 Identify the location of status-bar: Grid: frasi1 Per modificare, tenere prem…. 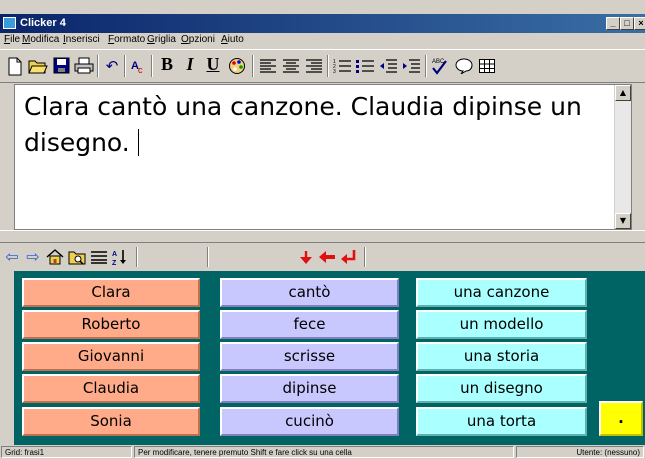
(322, 452).